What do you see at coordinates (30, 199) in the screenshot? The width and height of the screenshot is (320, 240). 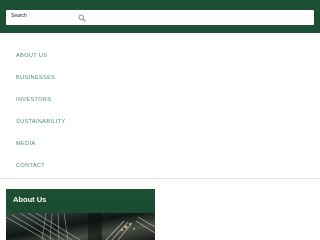 I see `about-us-card-title: About Us` at bounding box center [30, 199].